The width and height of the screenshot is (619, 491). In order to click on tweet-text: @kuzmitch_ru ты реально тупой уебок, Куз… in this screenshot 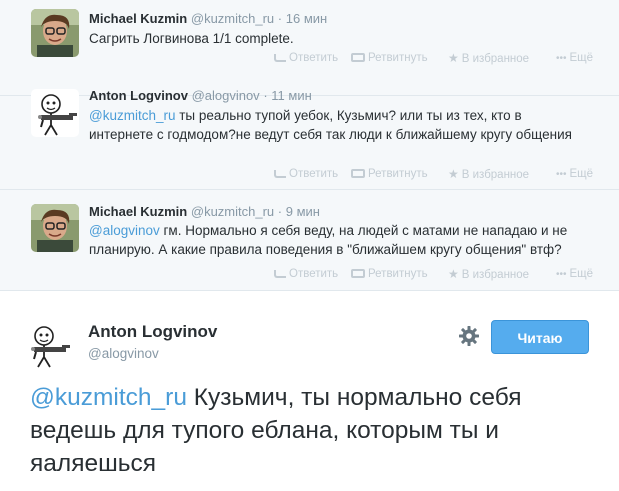, I will do `click(339, 125)`.